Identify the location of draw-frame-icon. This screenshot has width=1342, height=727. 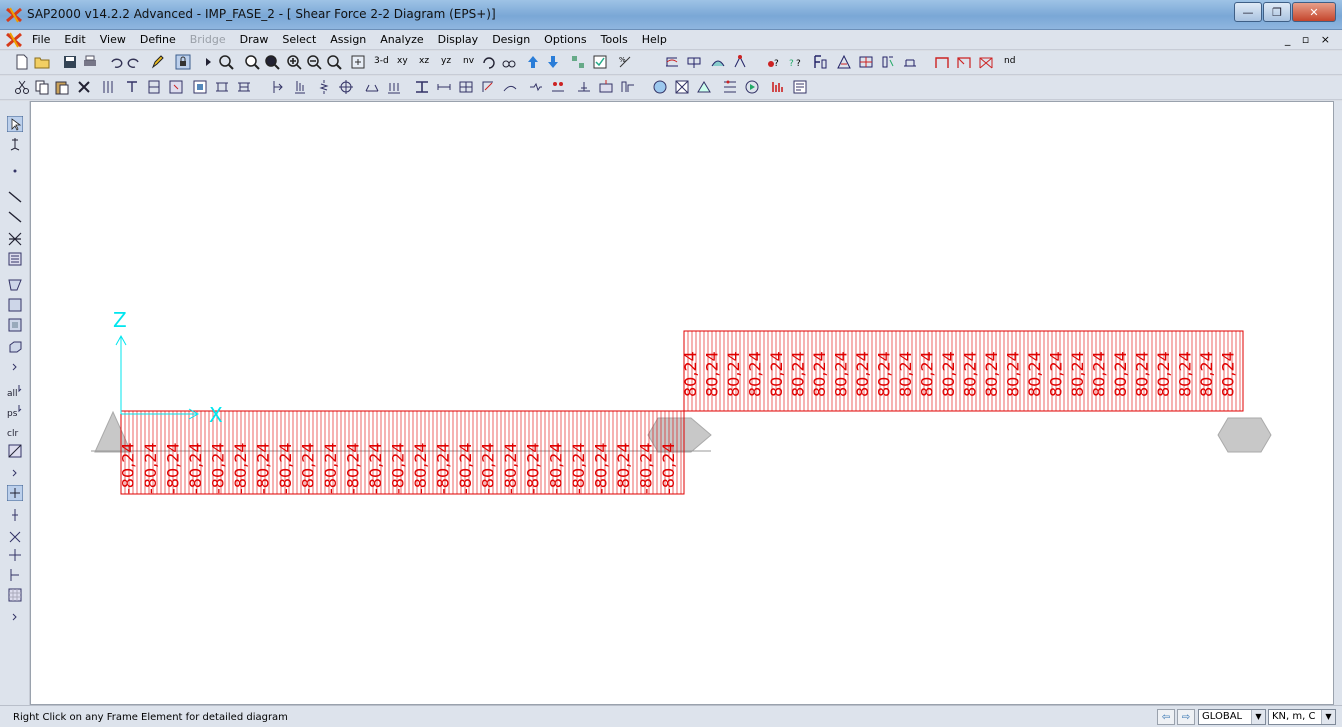
(15, 197).